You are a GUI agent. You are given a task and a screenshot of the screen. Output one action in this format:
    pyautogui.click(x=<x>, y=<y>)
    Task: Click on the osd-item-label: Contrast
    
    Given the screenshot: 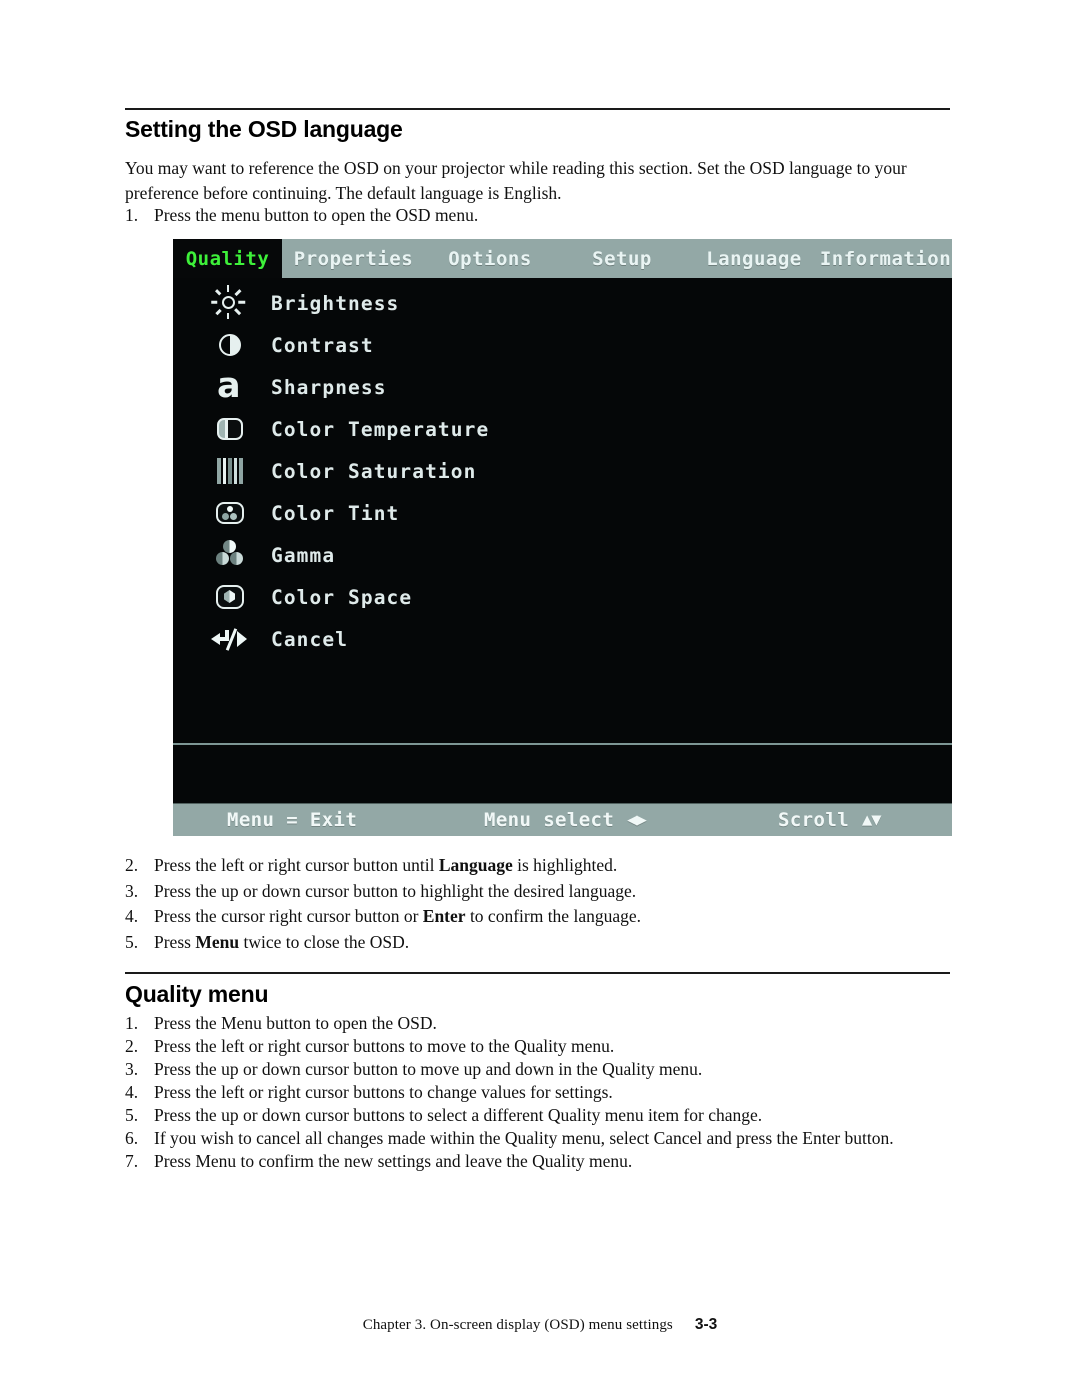 What is the action you would take?
    pyautogui.click(x=322, y=345)
    